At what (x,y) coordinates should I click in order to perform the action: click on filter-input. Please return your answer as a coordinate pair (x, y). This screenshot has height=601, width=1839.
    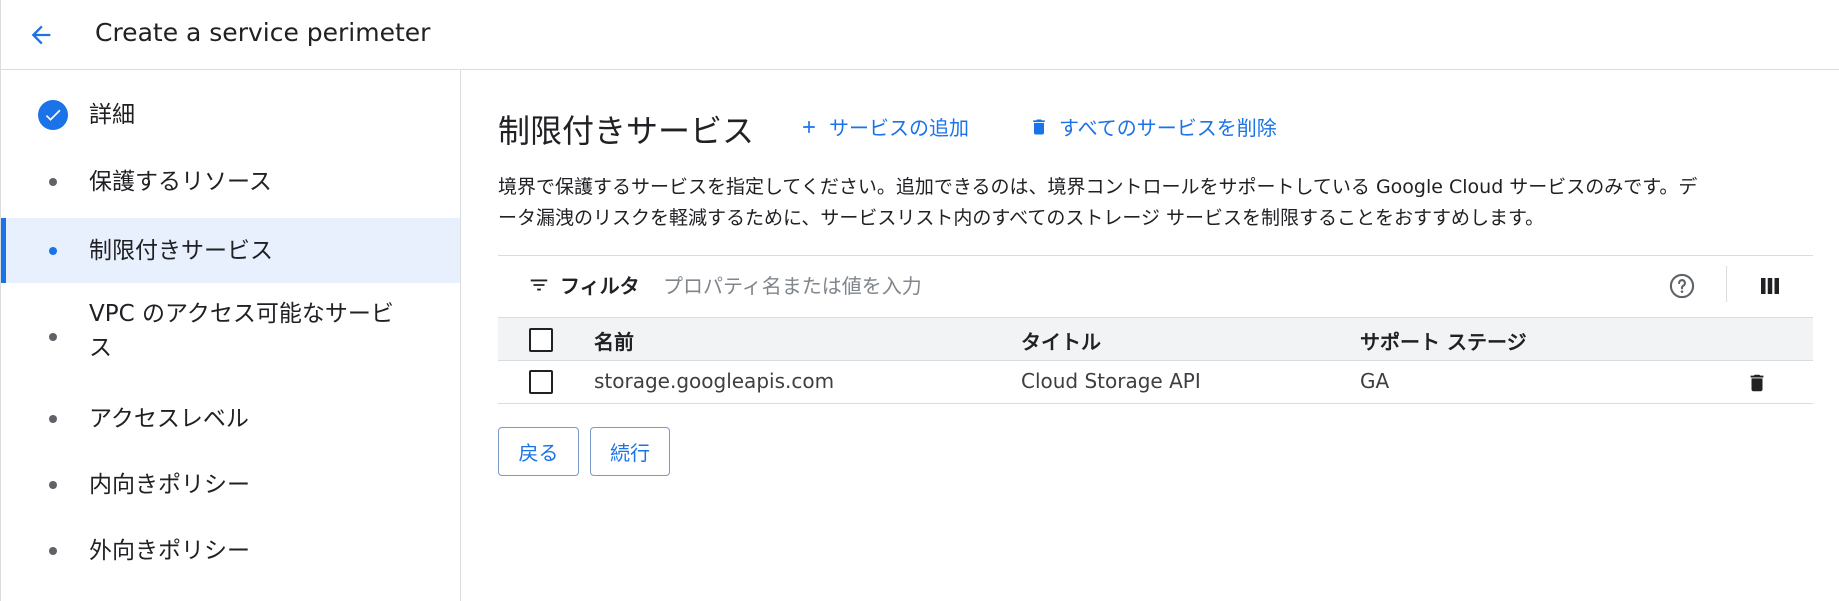
    Looking at the image, I should click on (1063, 286).